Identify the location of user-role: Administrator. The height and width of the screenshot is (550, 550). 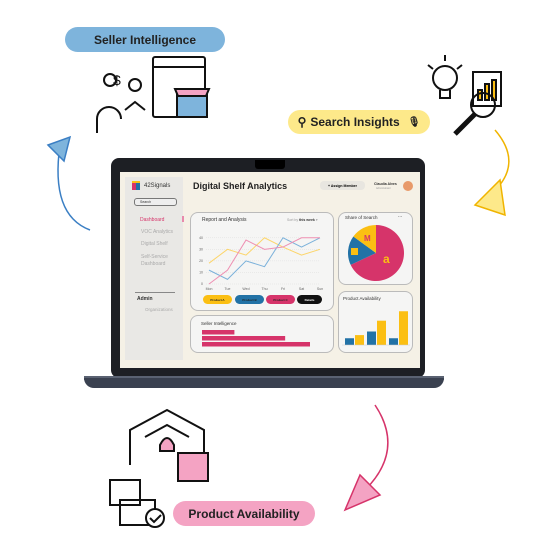
(383, 188).